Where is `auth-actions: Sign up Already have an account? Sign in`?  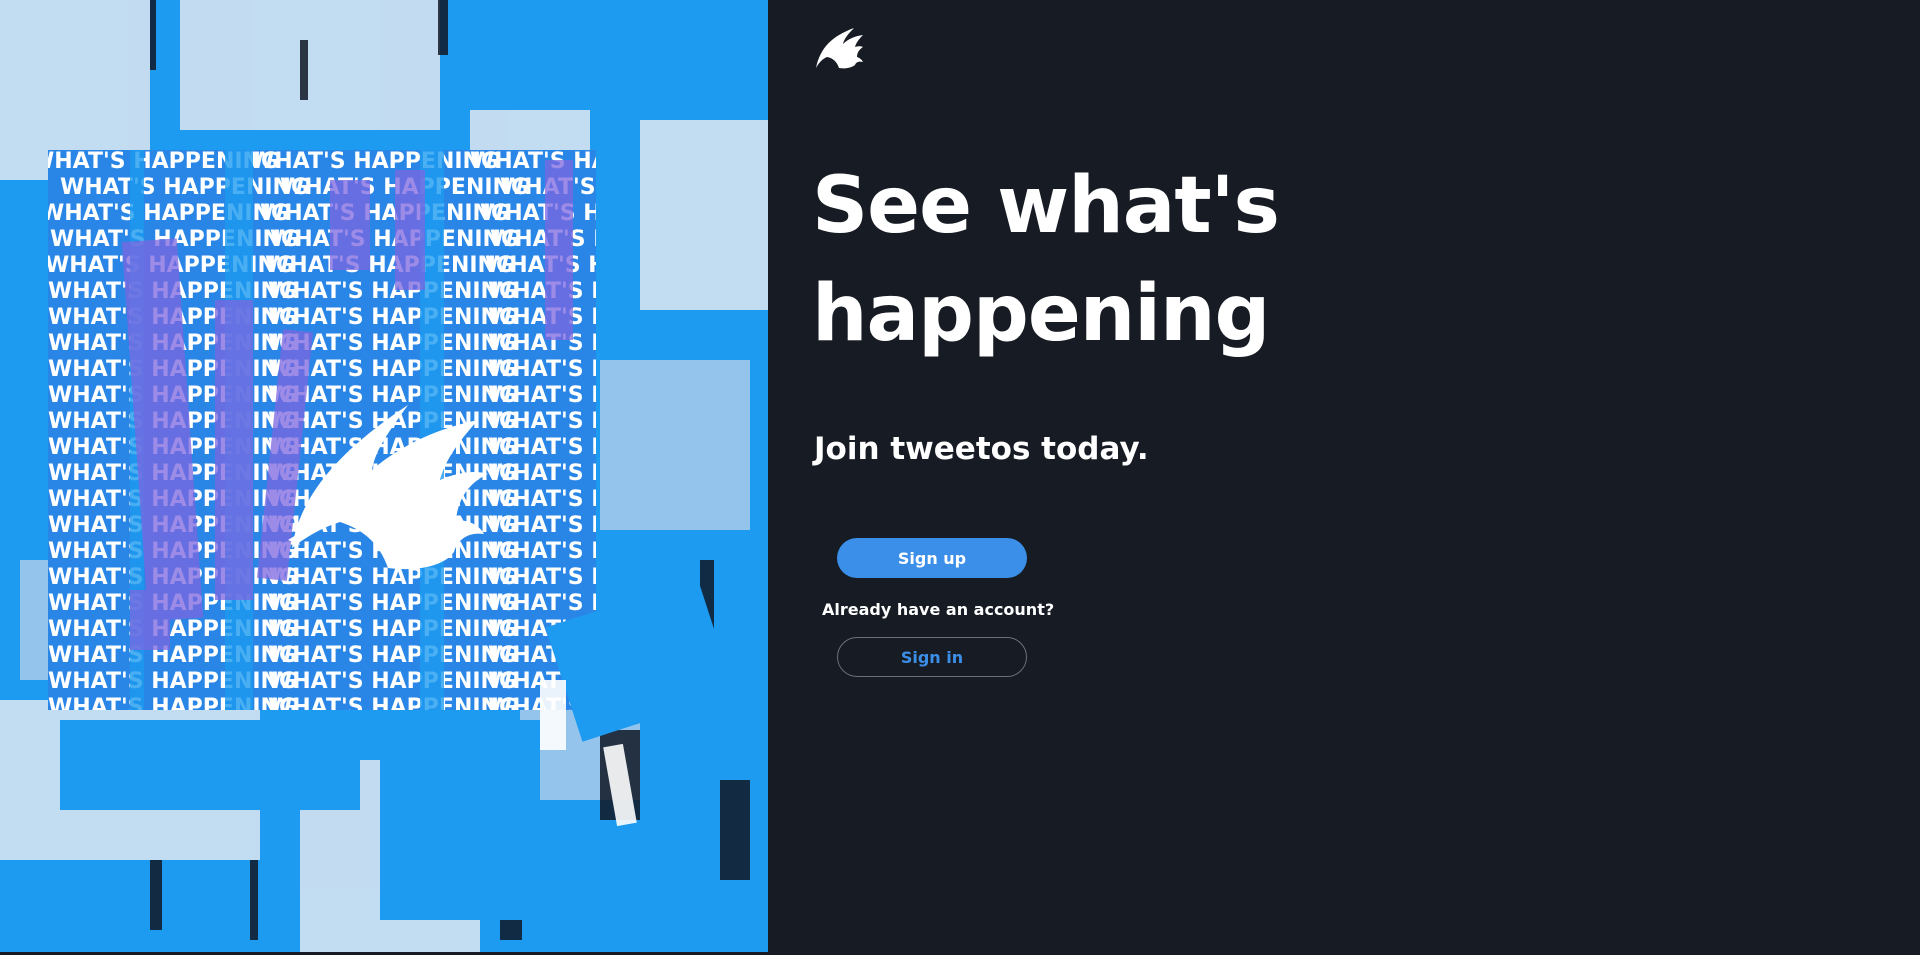 auth-actions: Sign up Already have an account? Sign in is located at coordinates (975, 607).